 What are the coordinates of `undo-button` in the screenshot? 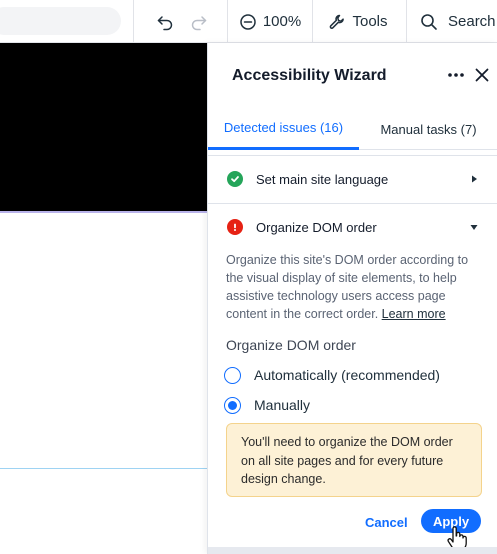 It's located at (165, 21).